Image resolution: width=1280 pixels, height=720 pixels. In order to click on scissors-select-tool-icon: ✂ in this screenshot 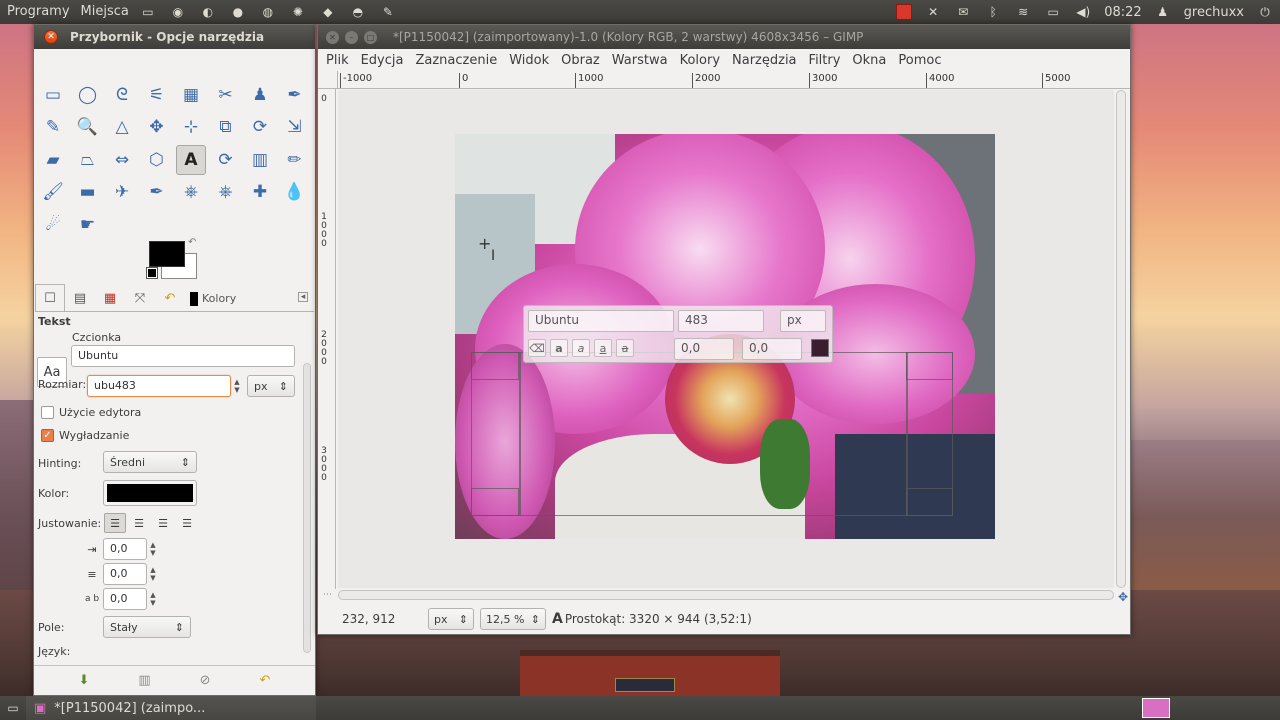, I will do `click(226, 95)`.